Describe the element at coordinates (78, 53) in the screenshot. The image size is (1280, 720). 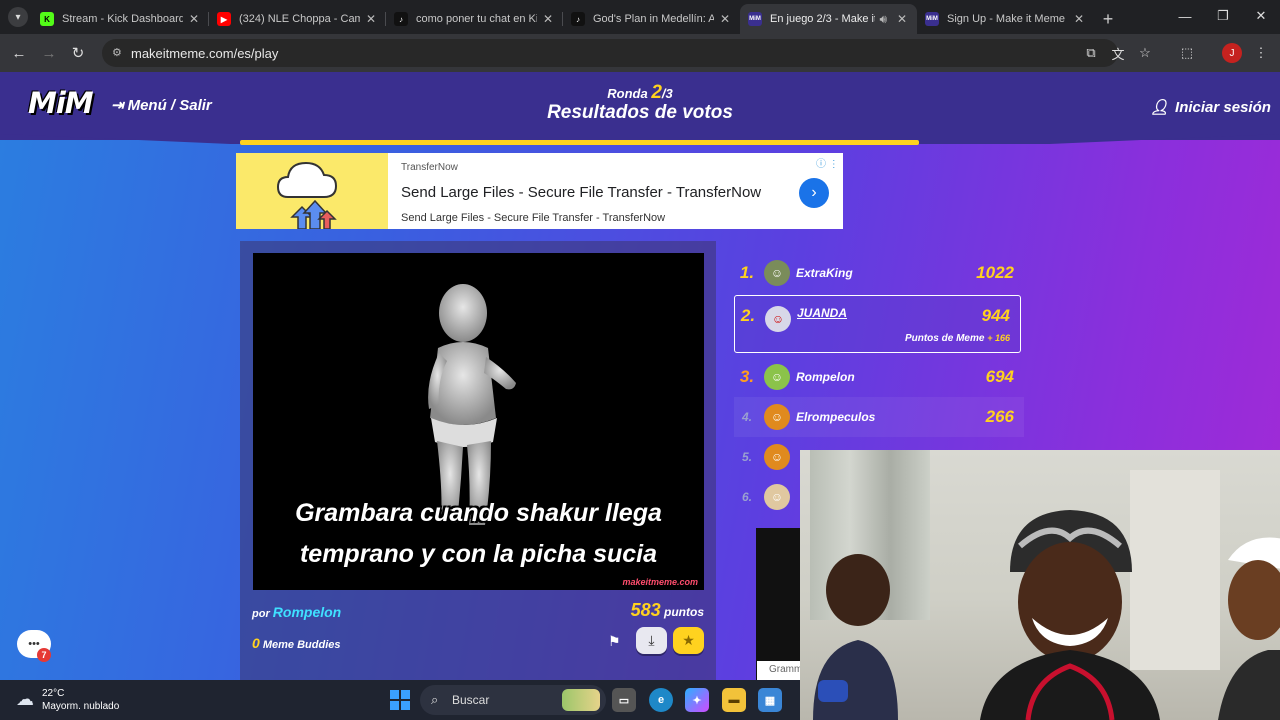
I see `reload-icon: ↻` at that location.